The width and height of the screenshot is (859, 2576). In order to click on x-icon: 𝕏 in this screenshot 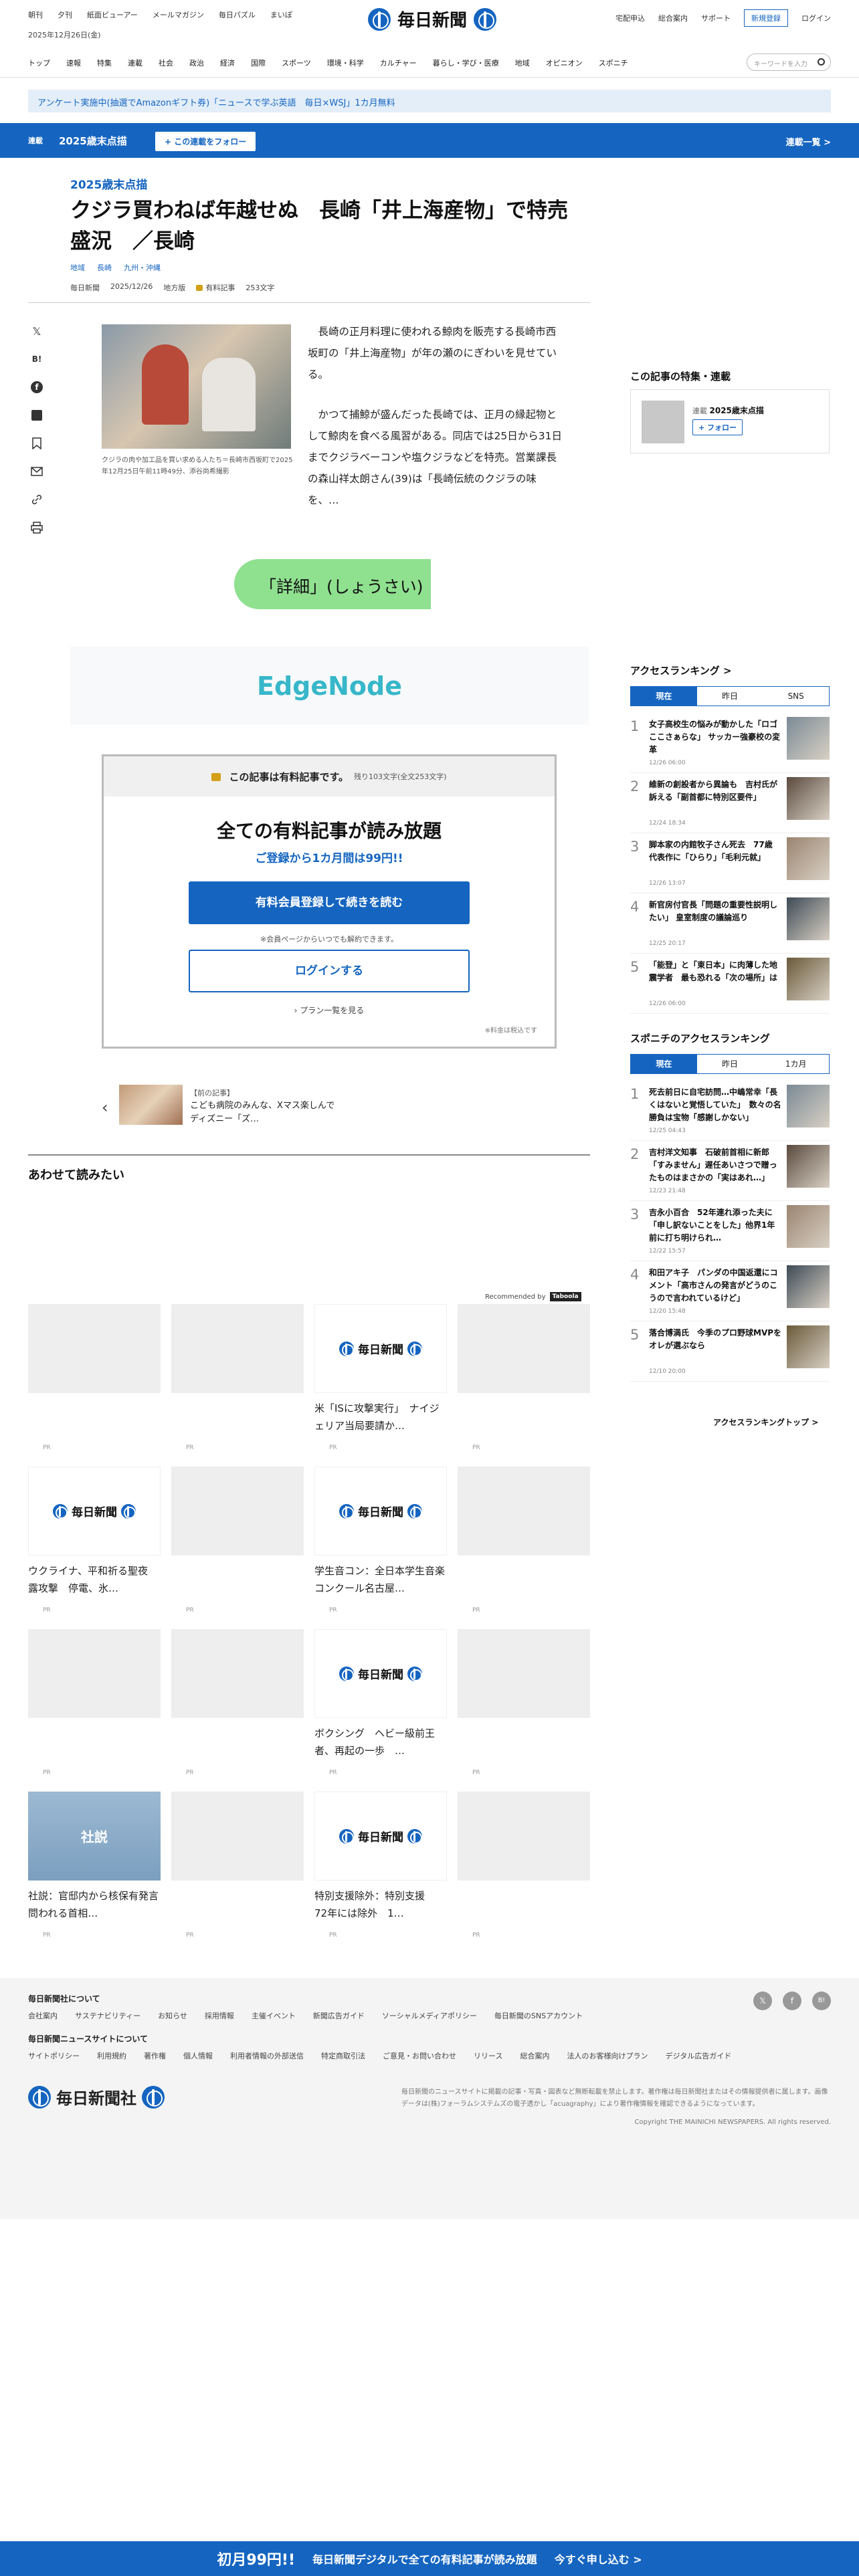, I will do `click(36, 331)`.